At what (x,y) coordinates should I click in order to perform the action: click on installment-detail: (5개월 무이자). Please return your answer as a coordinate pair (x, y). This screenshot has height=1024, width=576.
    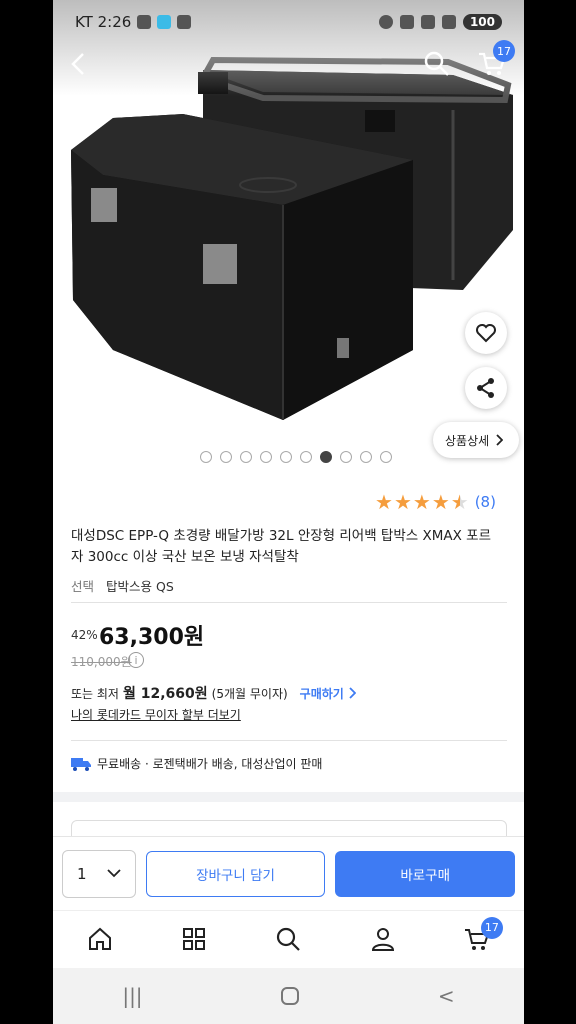
    Looking at the image, I should click on (249, 693).